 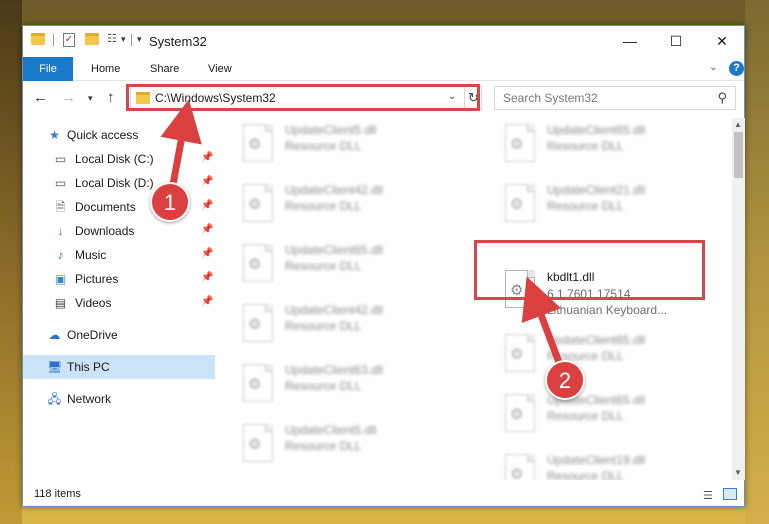 I want to click on nav-item-downloads: ↓ Downloads 📌, so click(x=119, y=231).